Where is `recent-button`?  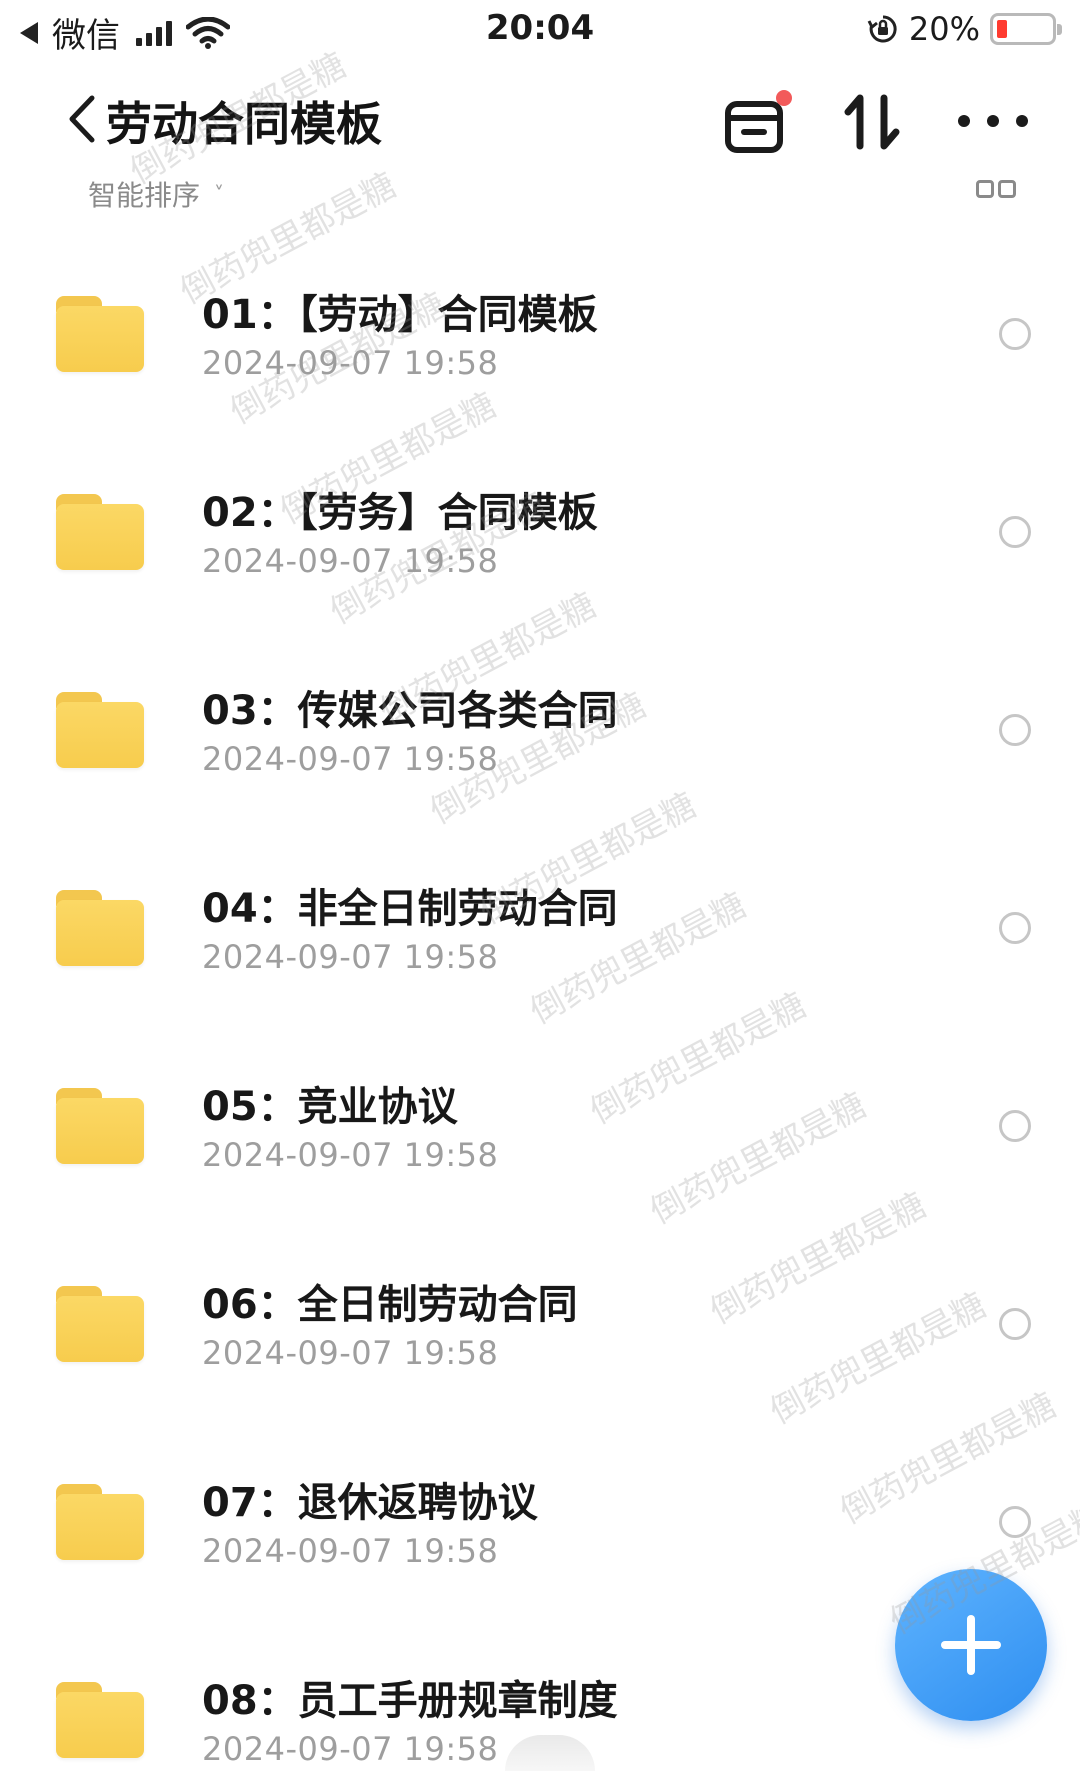 recent-button is located at coordinates (759, 125).